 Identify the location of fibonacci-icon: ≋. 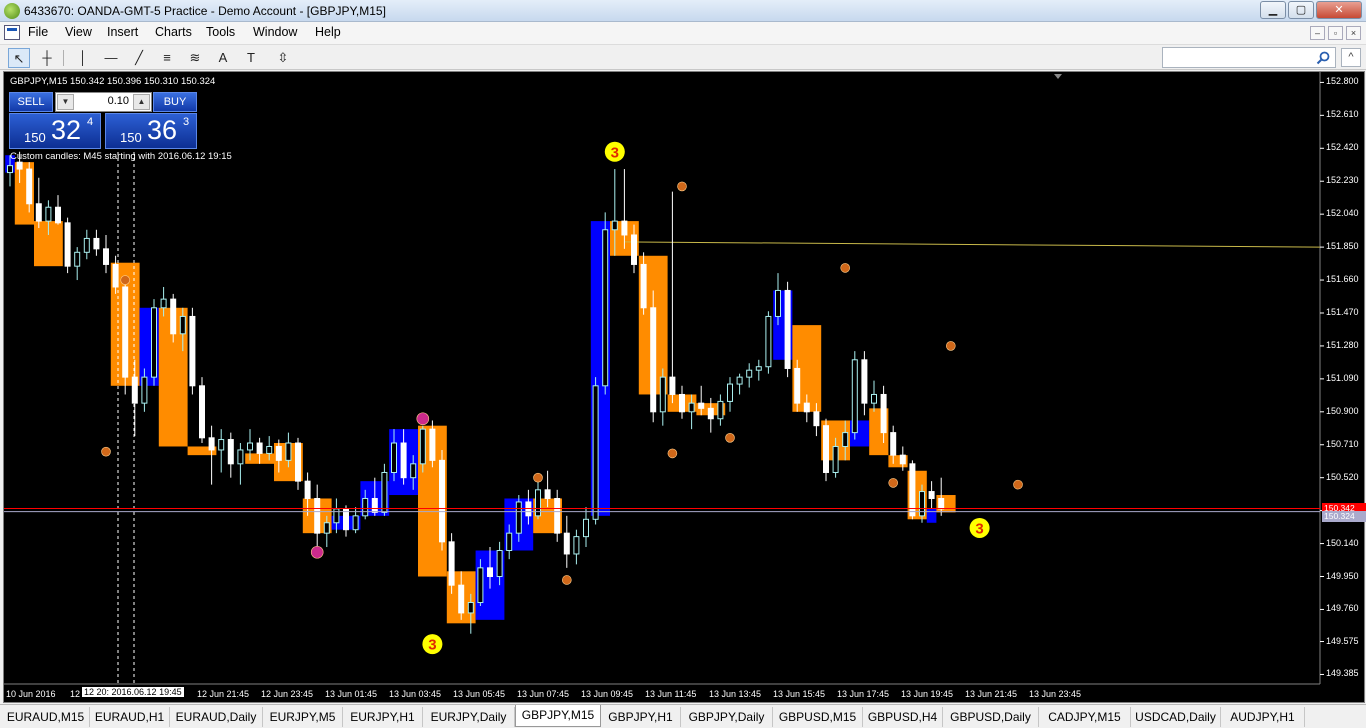
(195, 58).